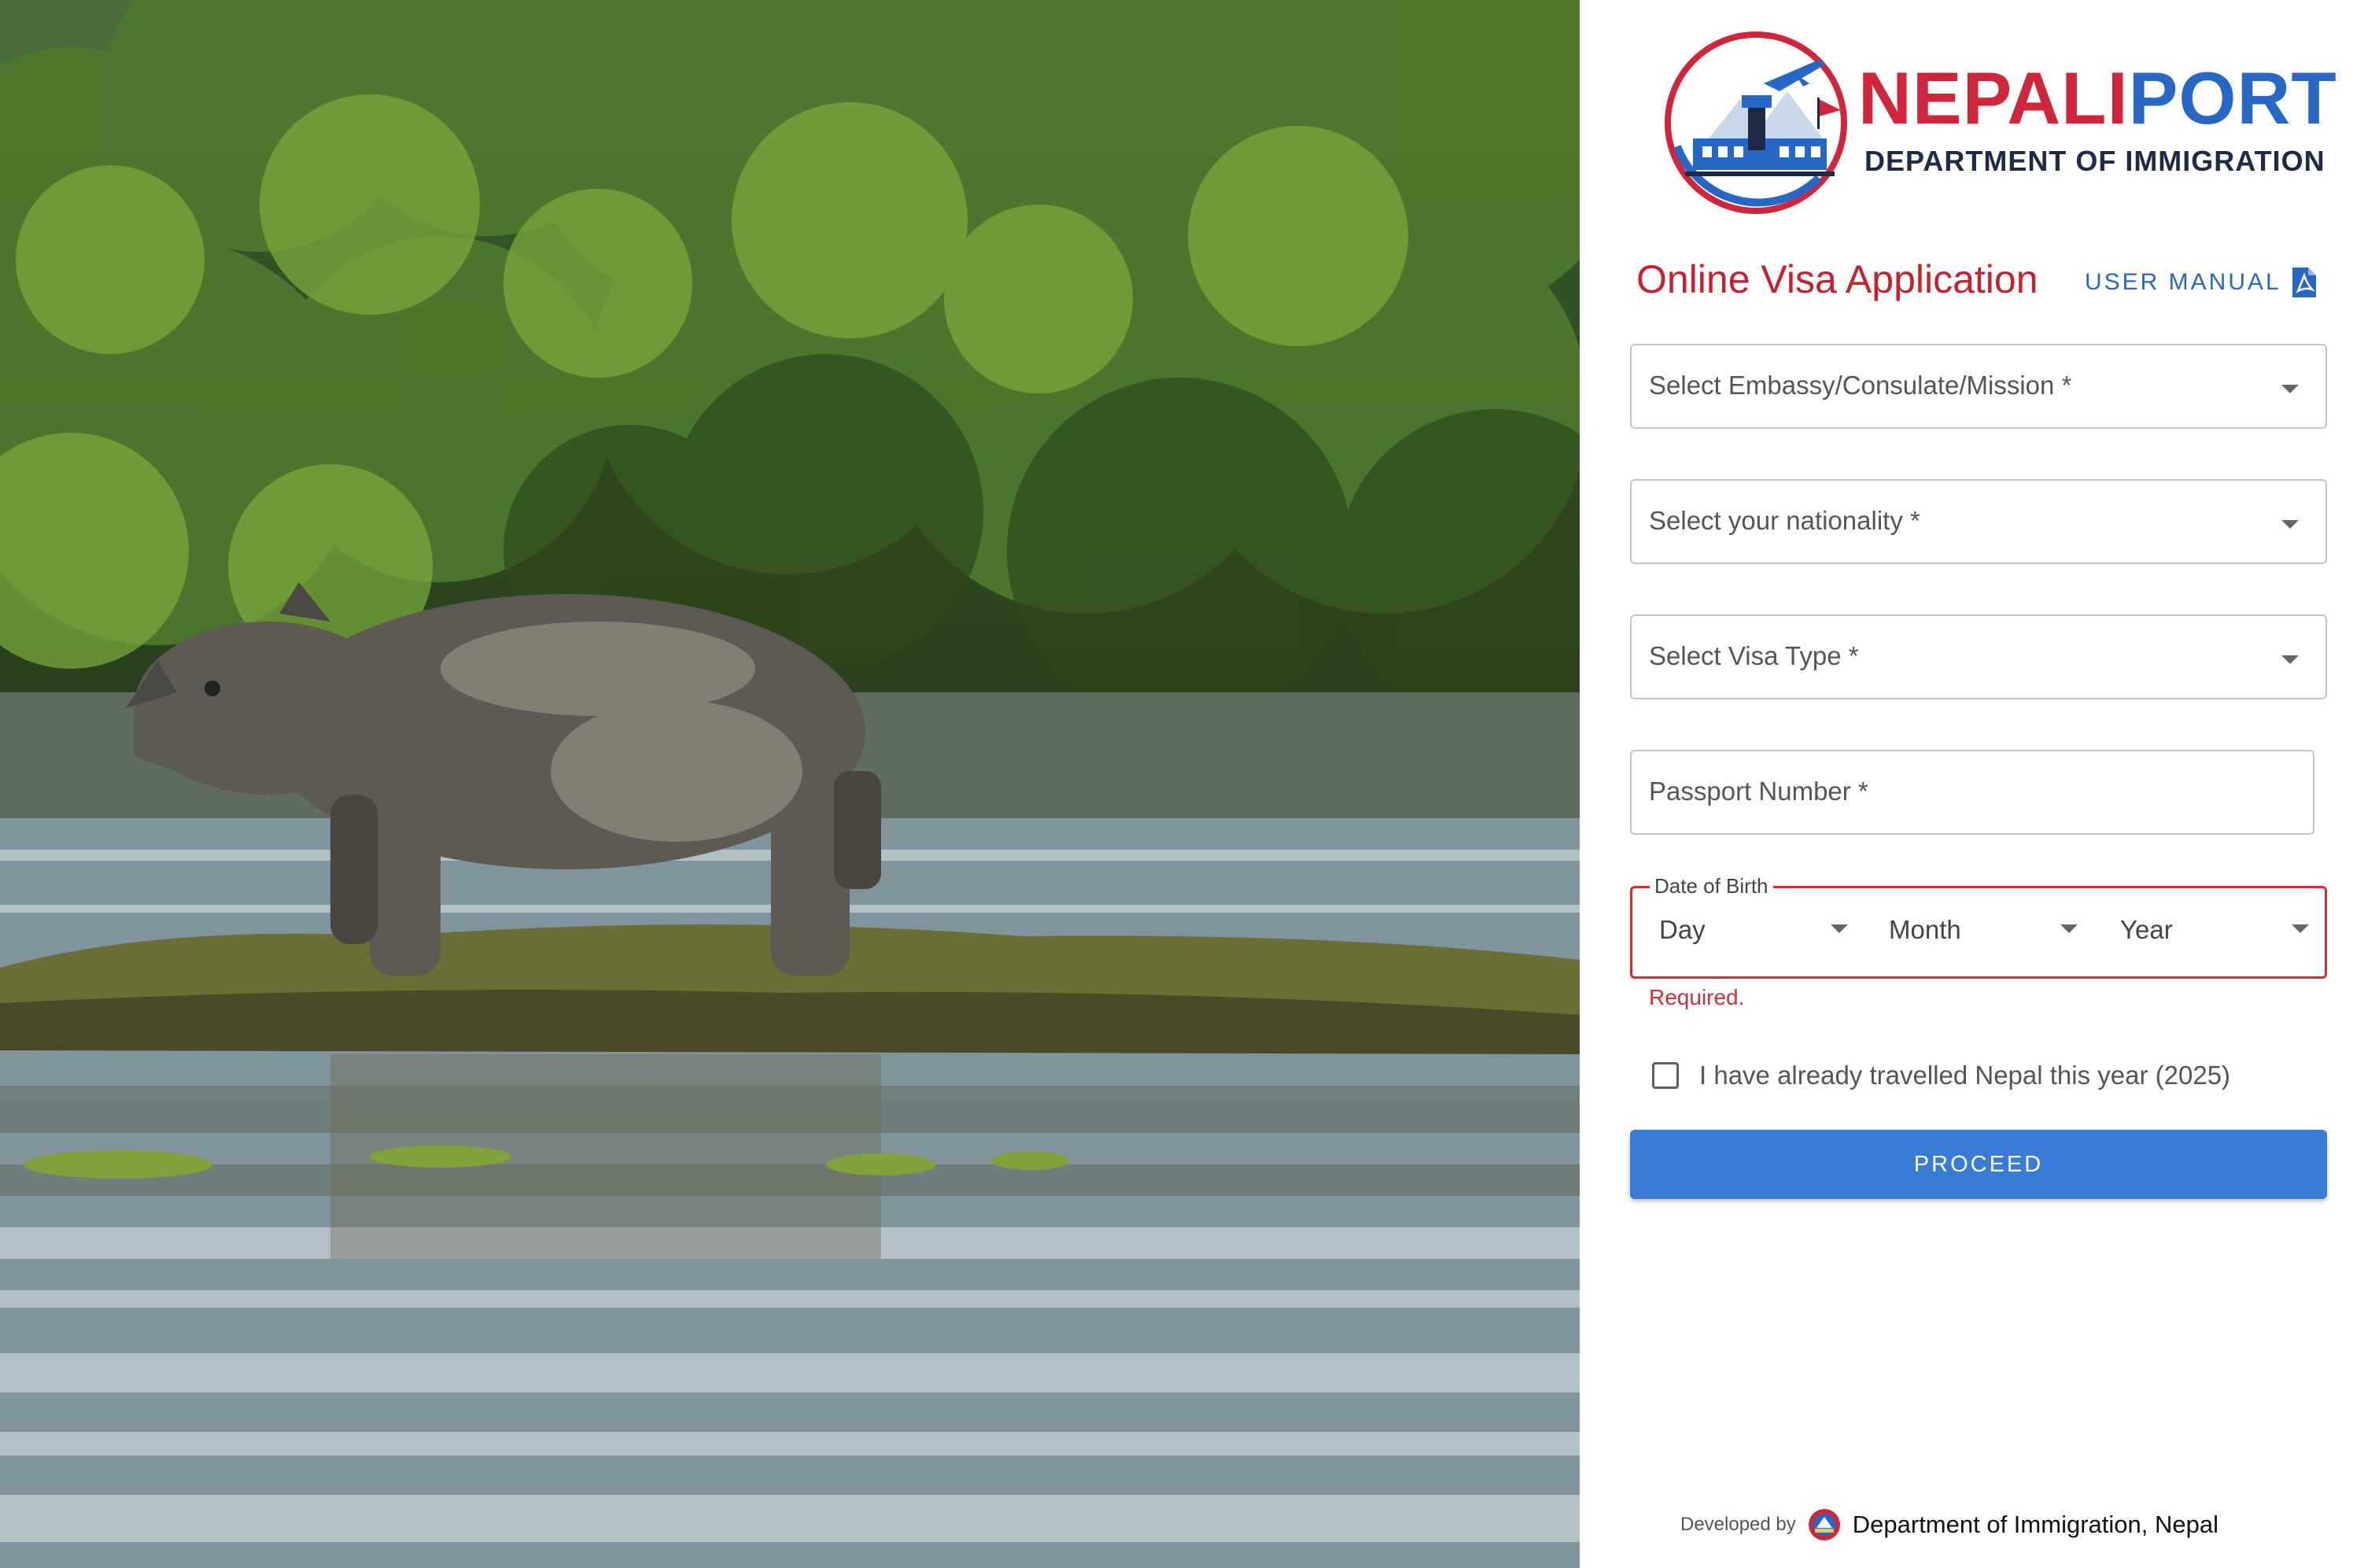 This screenshot has width=2353, height=1568. Describe the element at coordinates (1784, 520) in the screenshot. I see `nationality-select-placeholder: Select your nationality *` at that location.